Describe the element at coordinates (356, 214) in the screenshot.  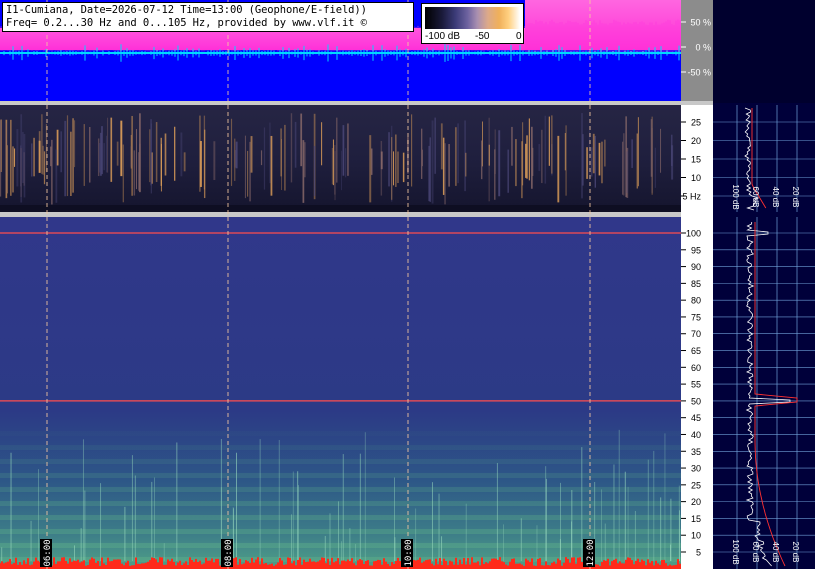
I see `panel-separator-mid` at that location.